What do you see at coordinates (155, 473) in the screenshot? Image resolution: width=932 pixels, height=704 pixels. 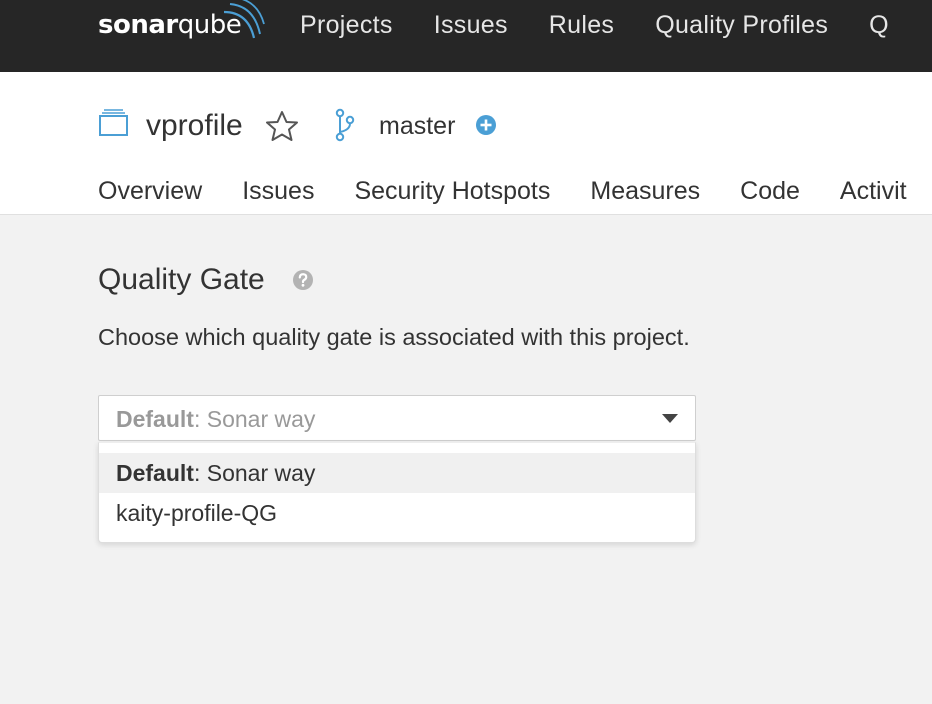 I see `menu-option-prefix: Default` at bounding box center [155, 473].